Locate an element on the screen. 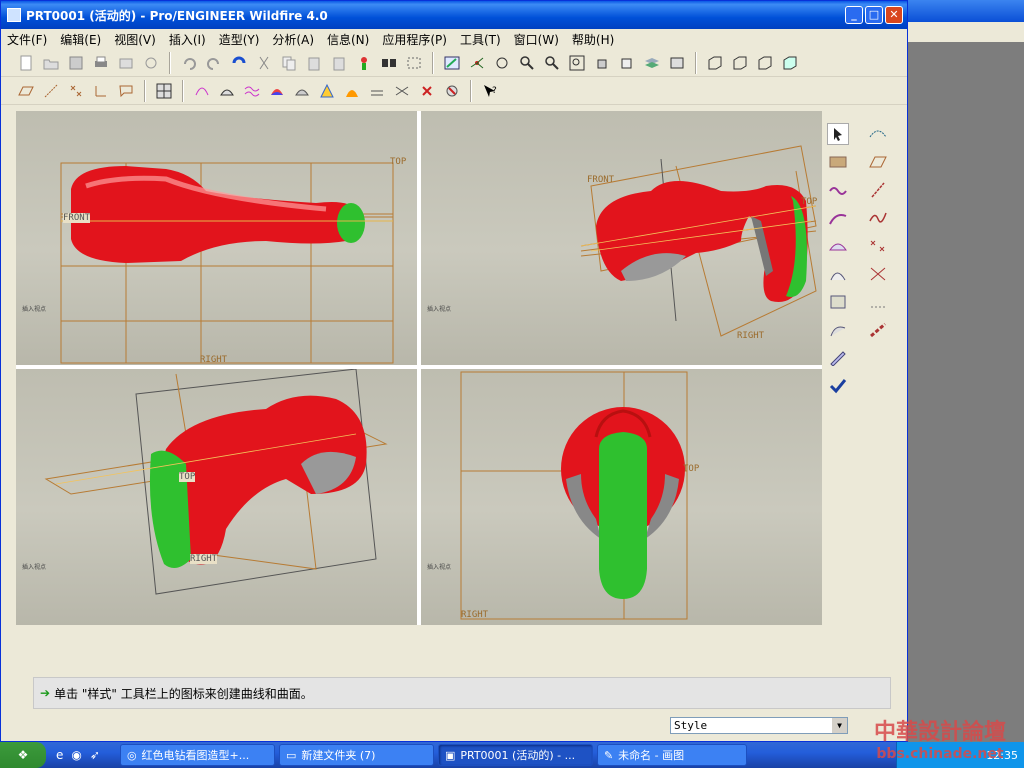  create-curve-icon is located at coordinates (838, 190).